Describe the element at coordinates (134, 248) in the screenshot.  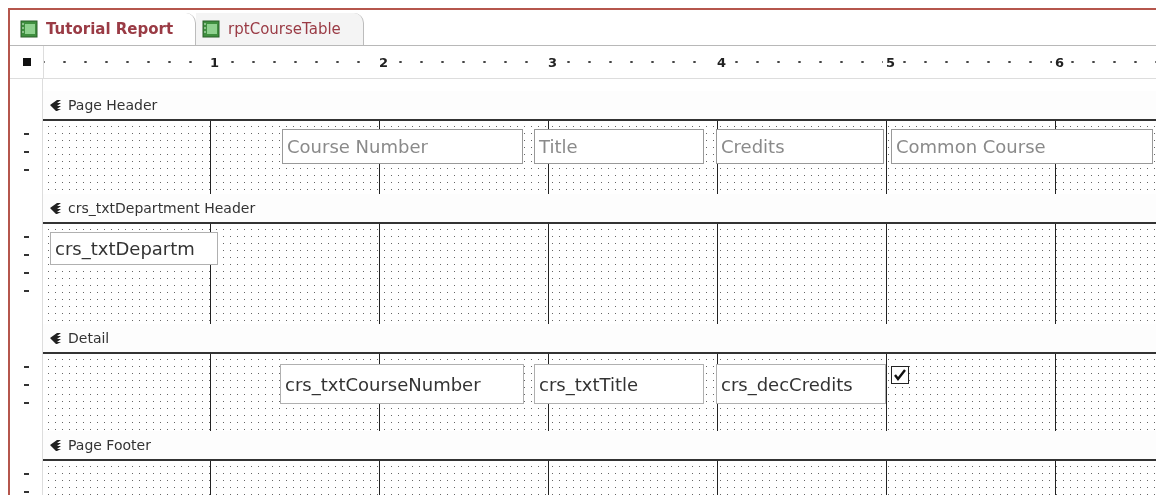
I see `text-box: crs_txtDepartm` at that location.